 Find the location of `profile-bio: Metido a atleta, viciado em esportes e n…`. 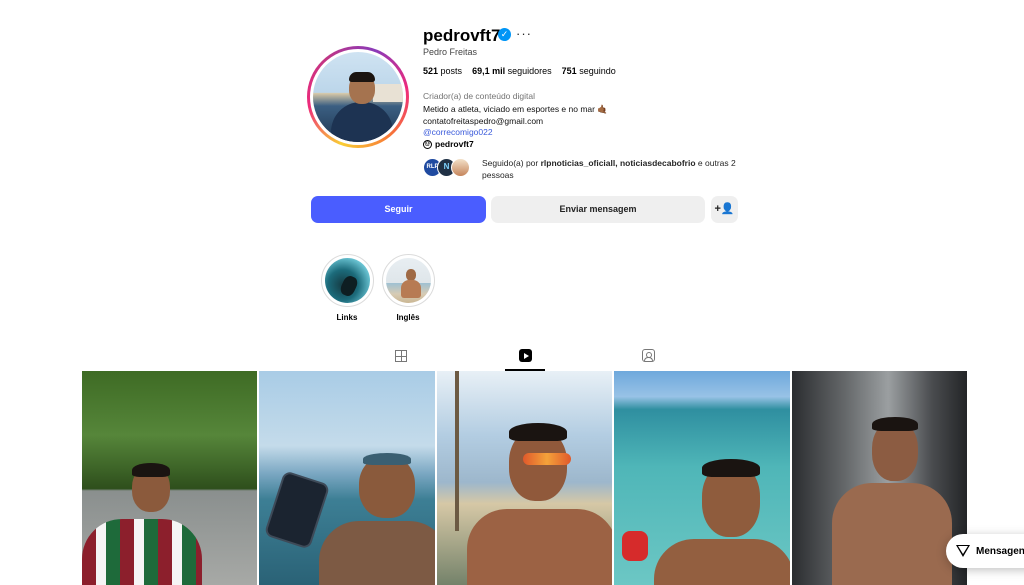

profile-bio: Metido a atleta, viciado em esportes e n… is located at coordinates (515, 121).